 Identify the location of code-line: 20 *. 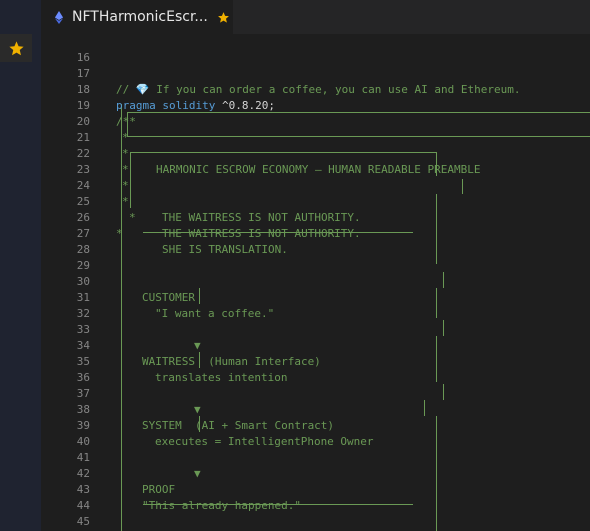
(102, 129).